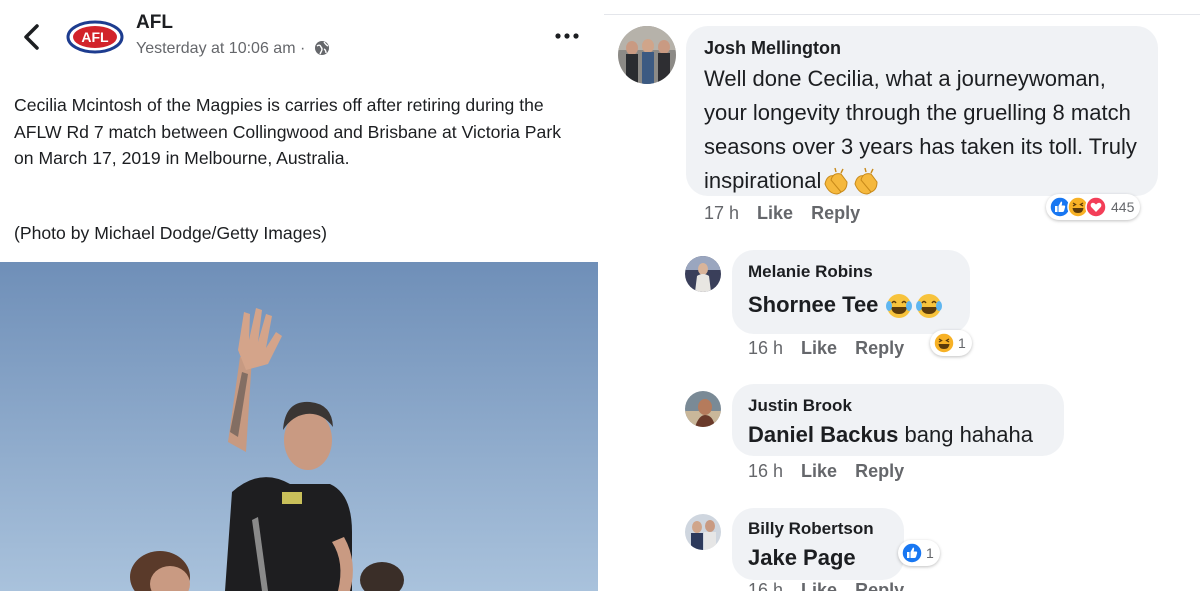  I want to click on tagged-person: Daniel Backus, so click(823, 434).